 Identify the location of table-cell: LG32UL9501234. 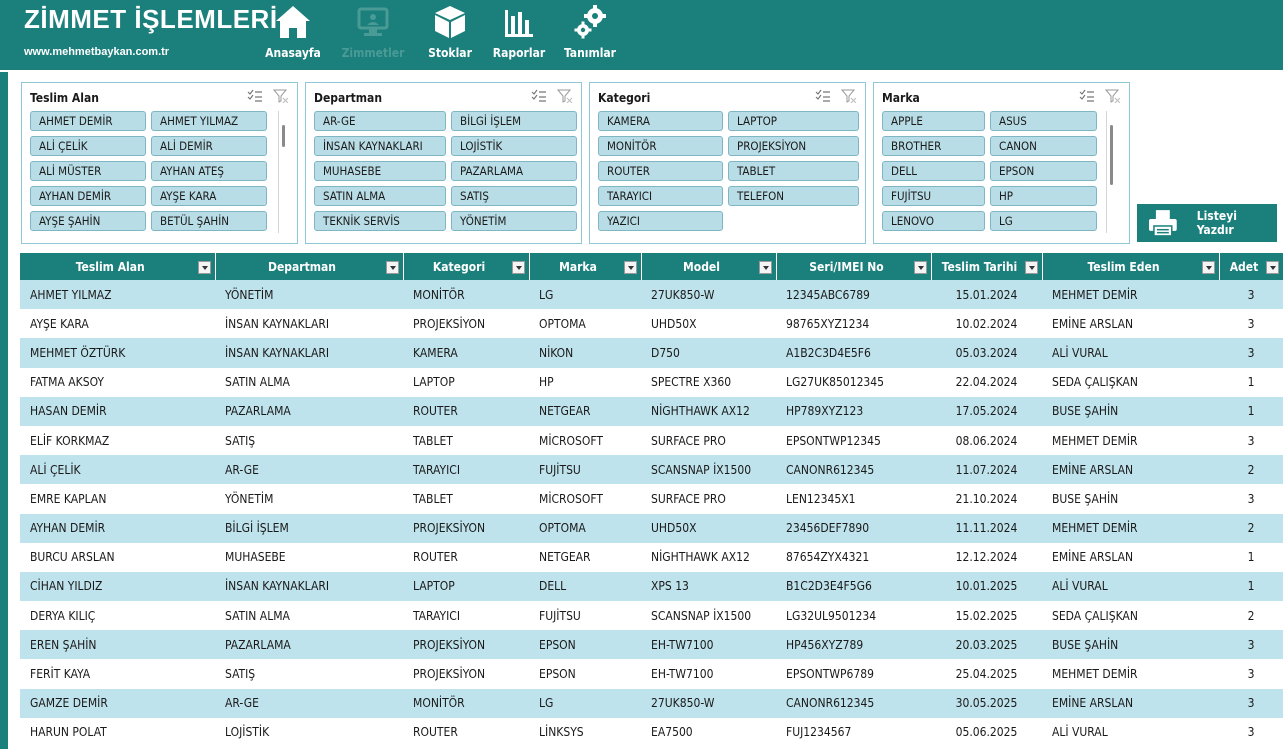
(853, 616).